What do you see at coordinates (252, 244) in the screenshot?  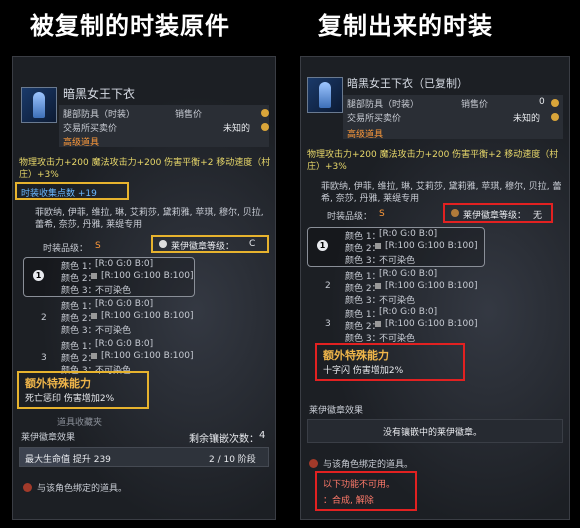 I see `badge-value: C` at bounding box center [252, 244].